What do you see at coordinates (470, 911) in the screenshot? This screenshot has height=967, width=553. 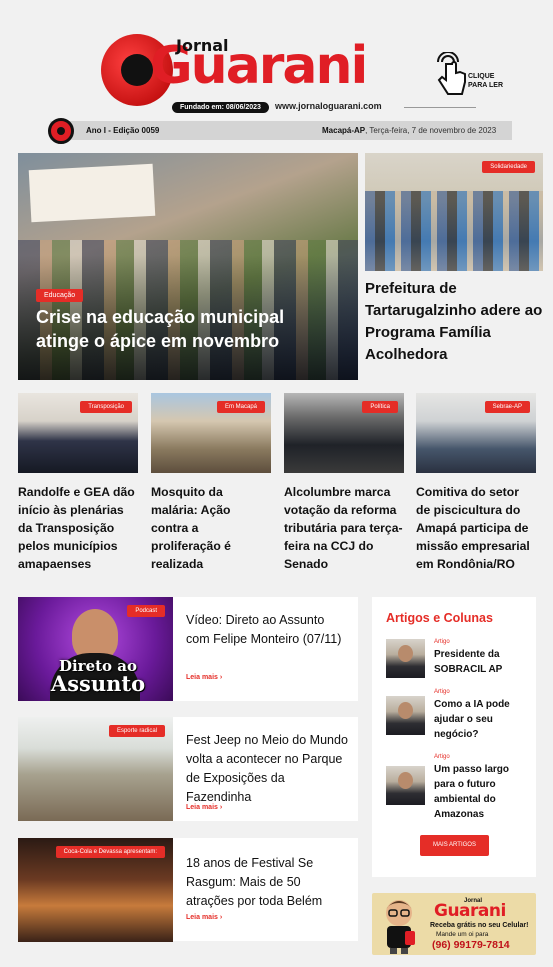 I see `promo-brand: Guarani` at bounding box center [470, 911].